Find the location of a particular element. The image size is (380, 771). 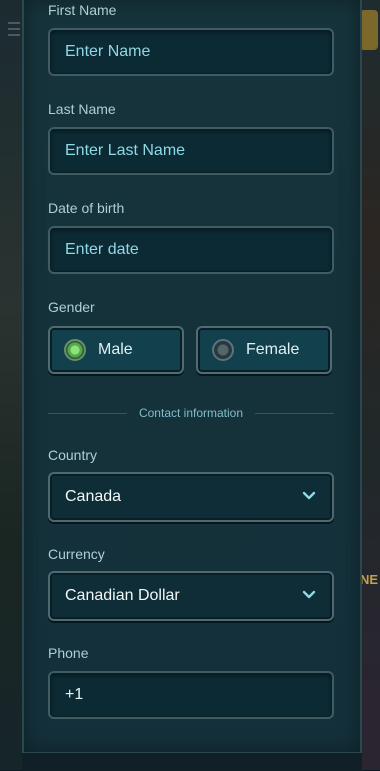

modal-bottom-edge is located at coordinates (192, 761).